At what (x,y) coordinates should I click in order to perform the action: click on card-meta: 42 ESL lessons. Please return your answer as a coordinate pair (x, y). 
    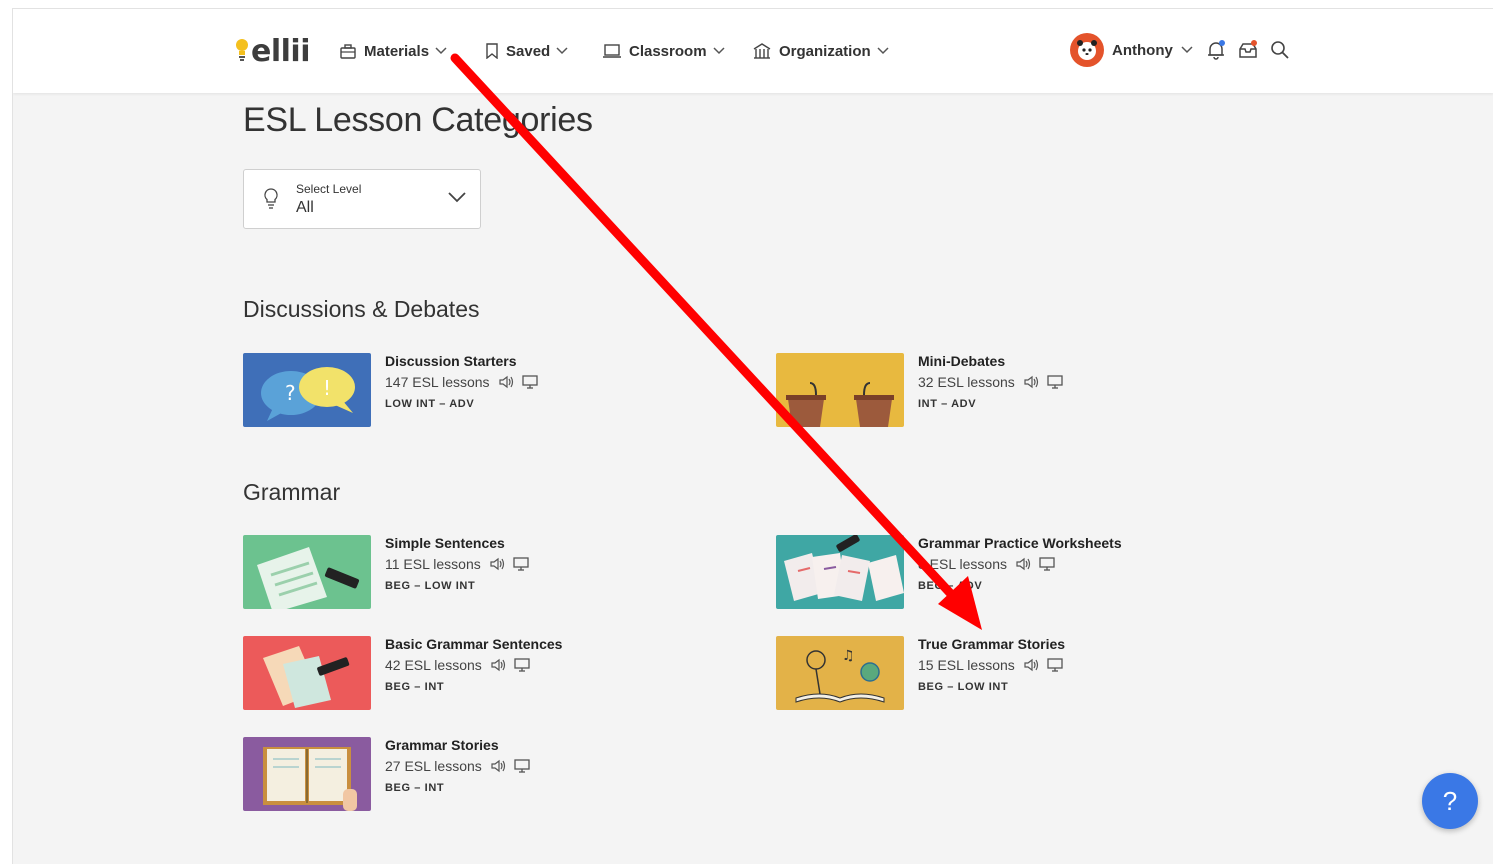
    Looking at the image, I should click on (457, 665).